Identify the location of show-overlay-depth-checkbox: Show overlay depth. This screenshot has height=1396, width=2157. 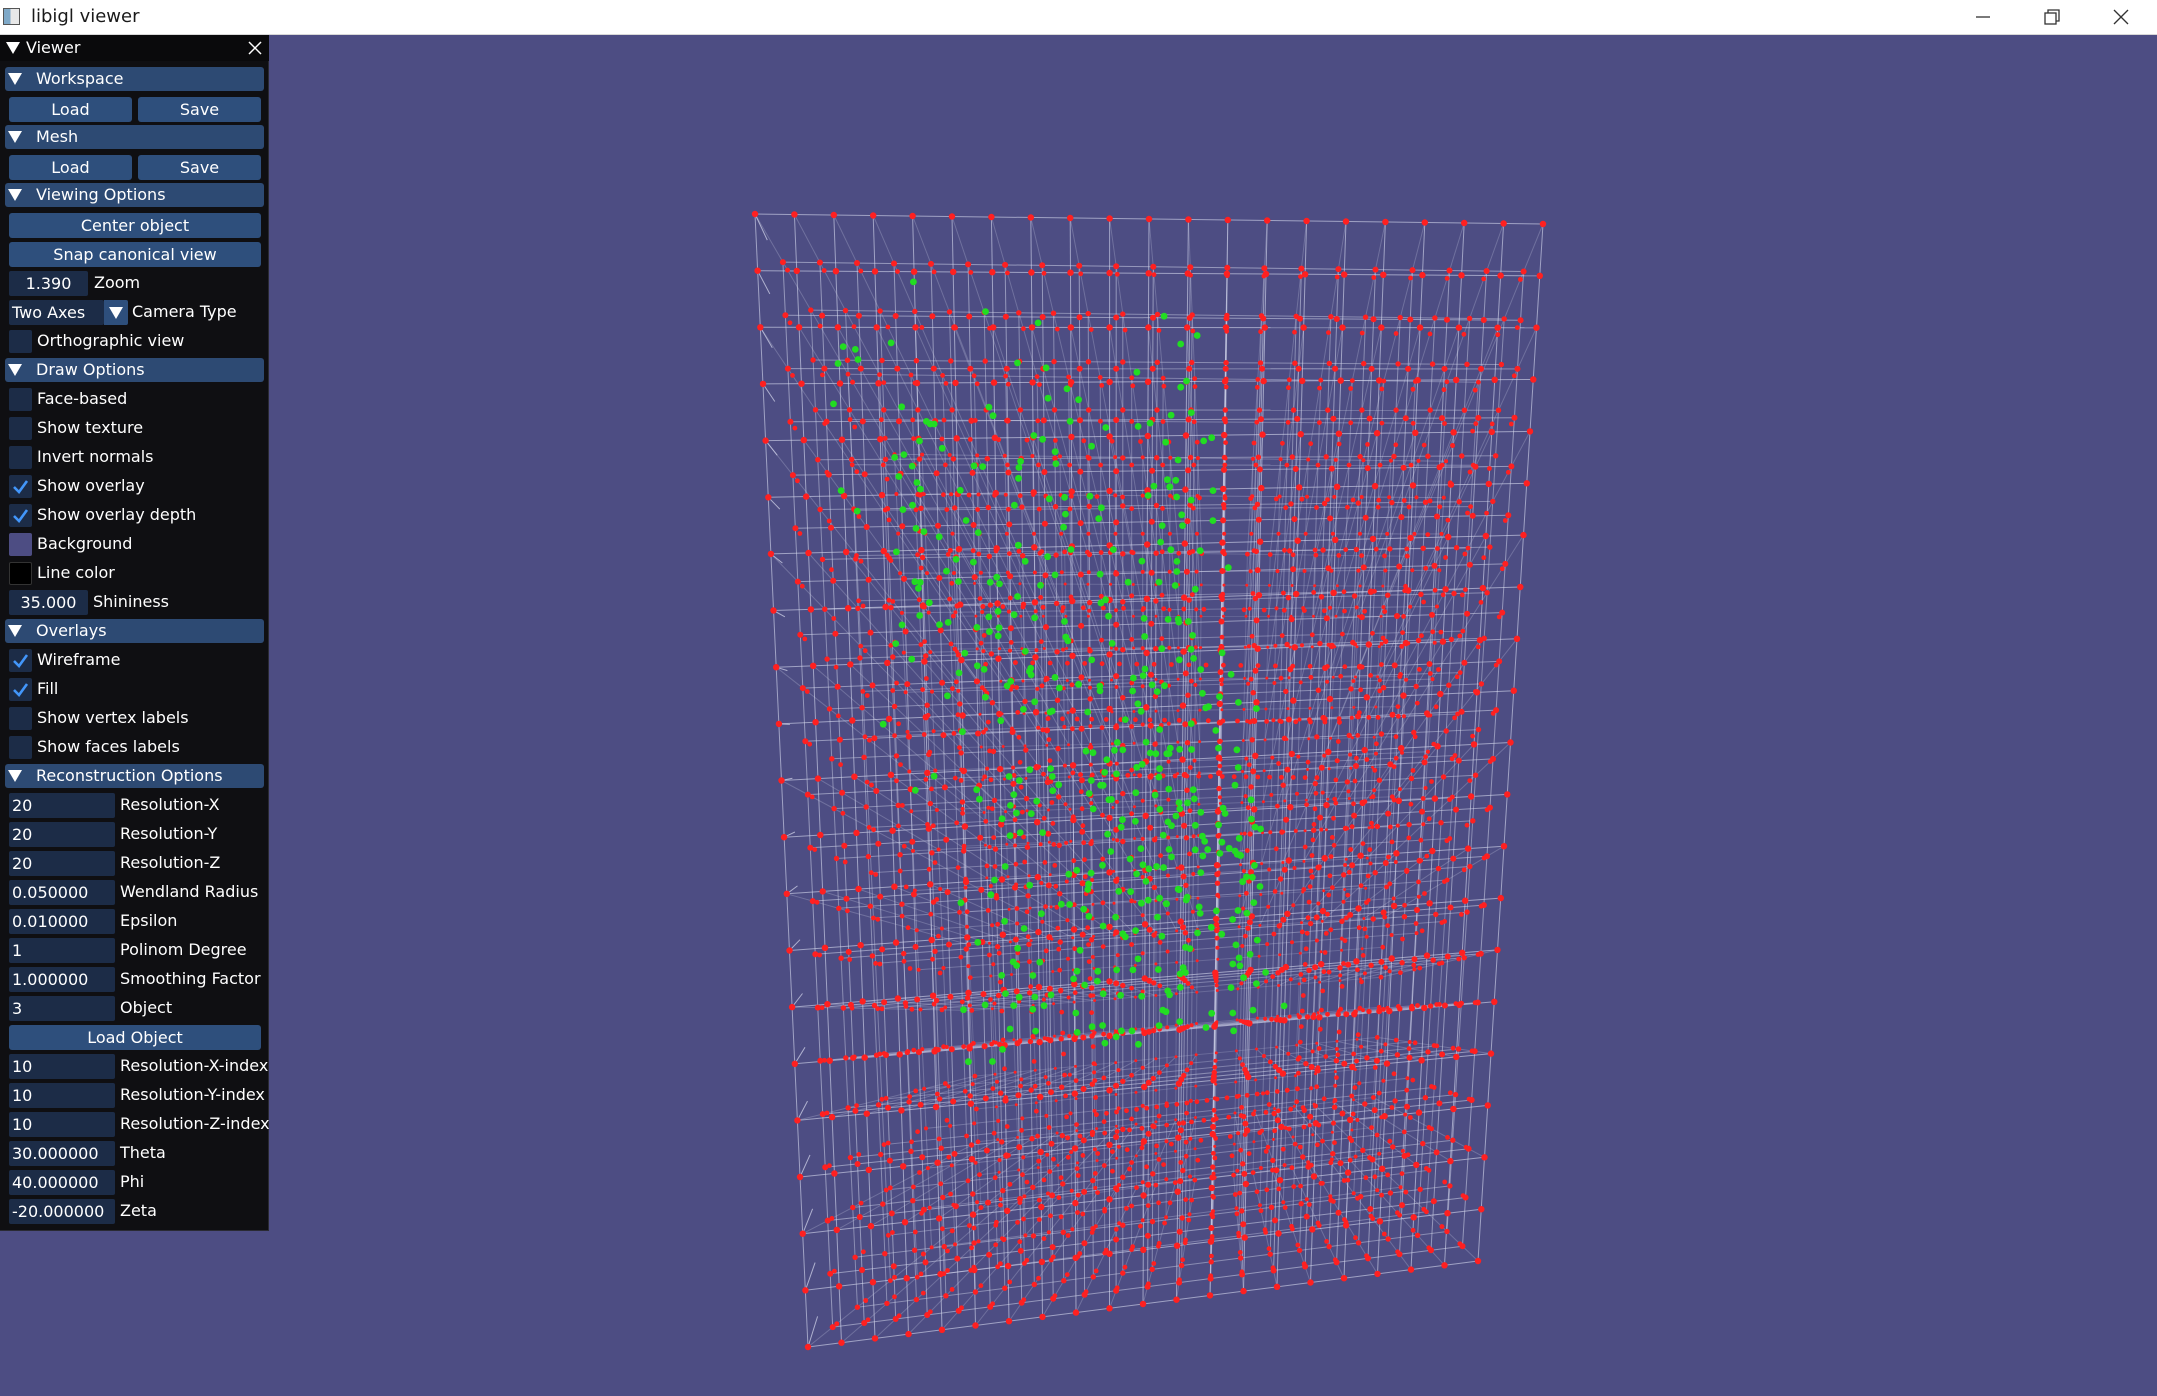
(134, 515).